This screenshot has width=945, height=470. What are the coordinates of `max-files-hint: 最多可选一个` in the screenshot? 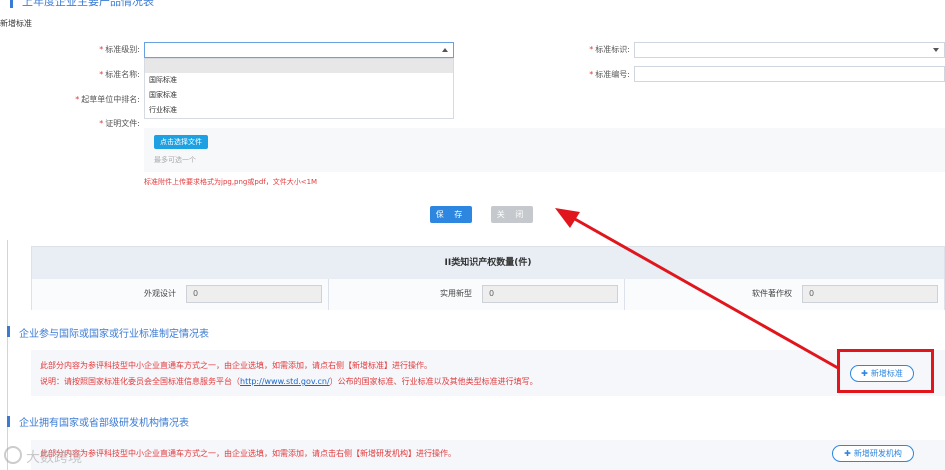 It's located at (175, 160).